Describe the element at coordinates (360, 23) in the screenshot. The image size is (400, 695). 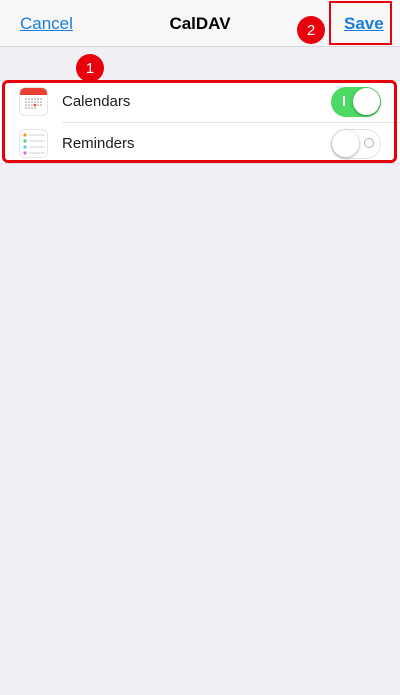
I see `annotation-highlight-save` at that location.